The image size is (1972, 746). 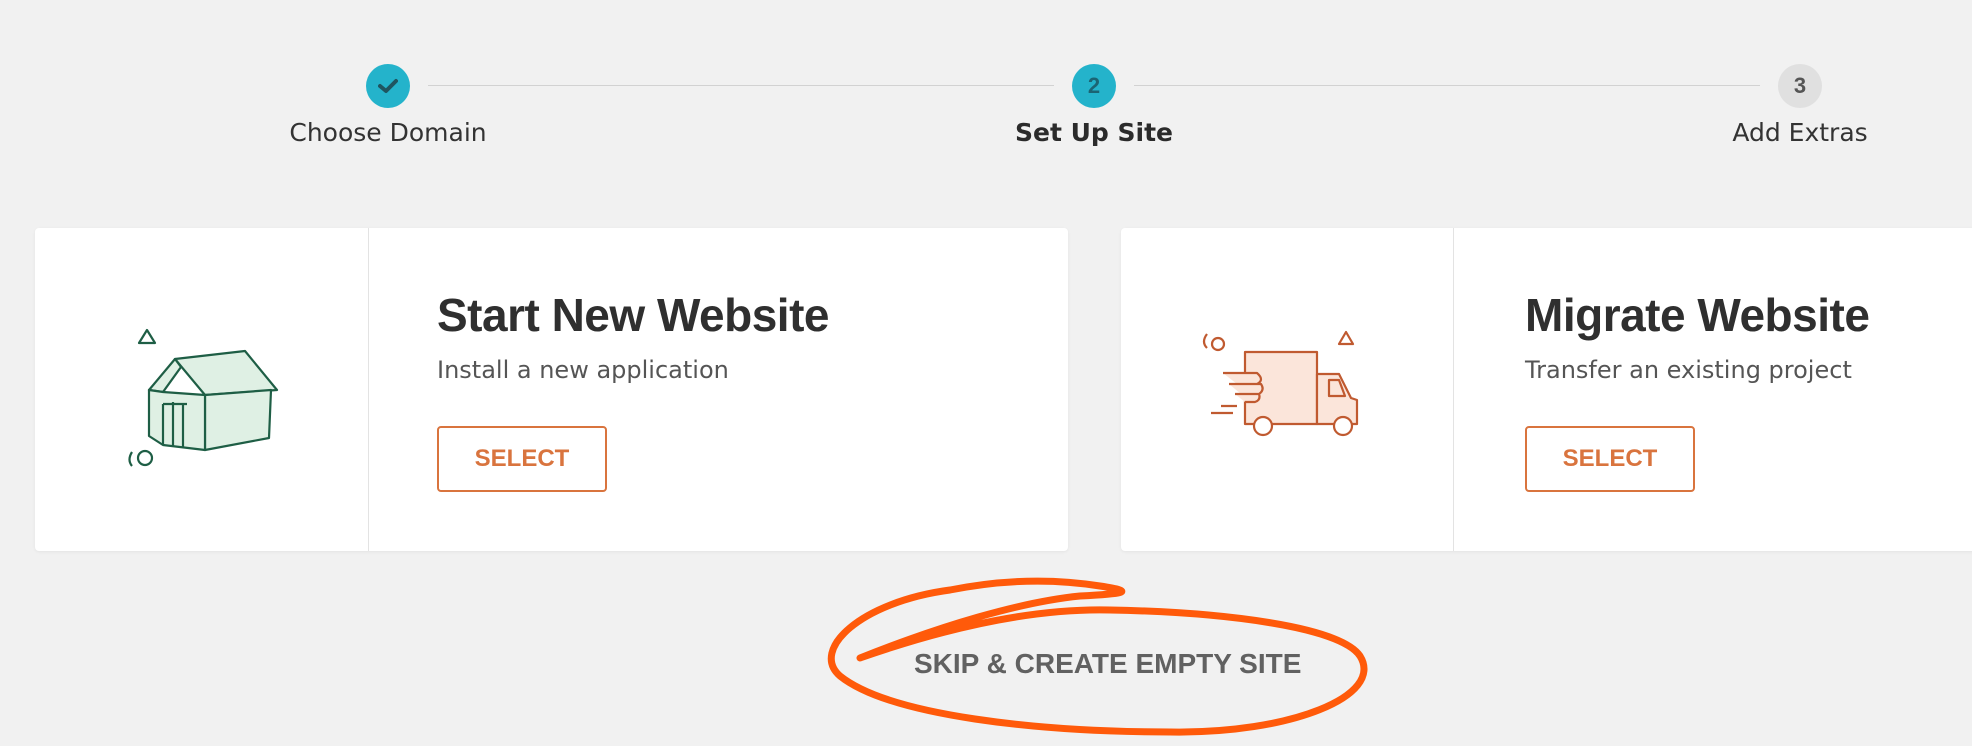 I want to click on checkmark-icon, so click(x=388, y=86).